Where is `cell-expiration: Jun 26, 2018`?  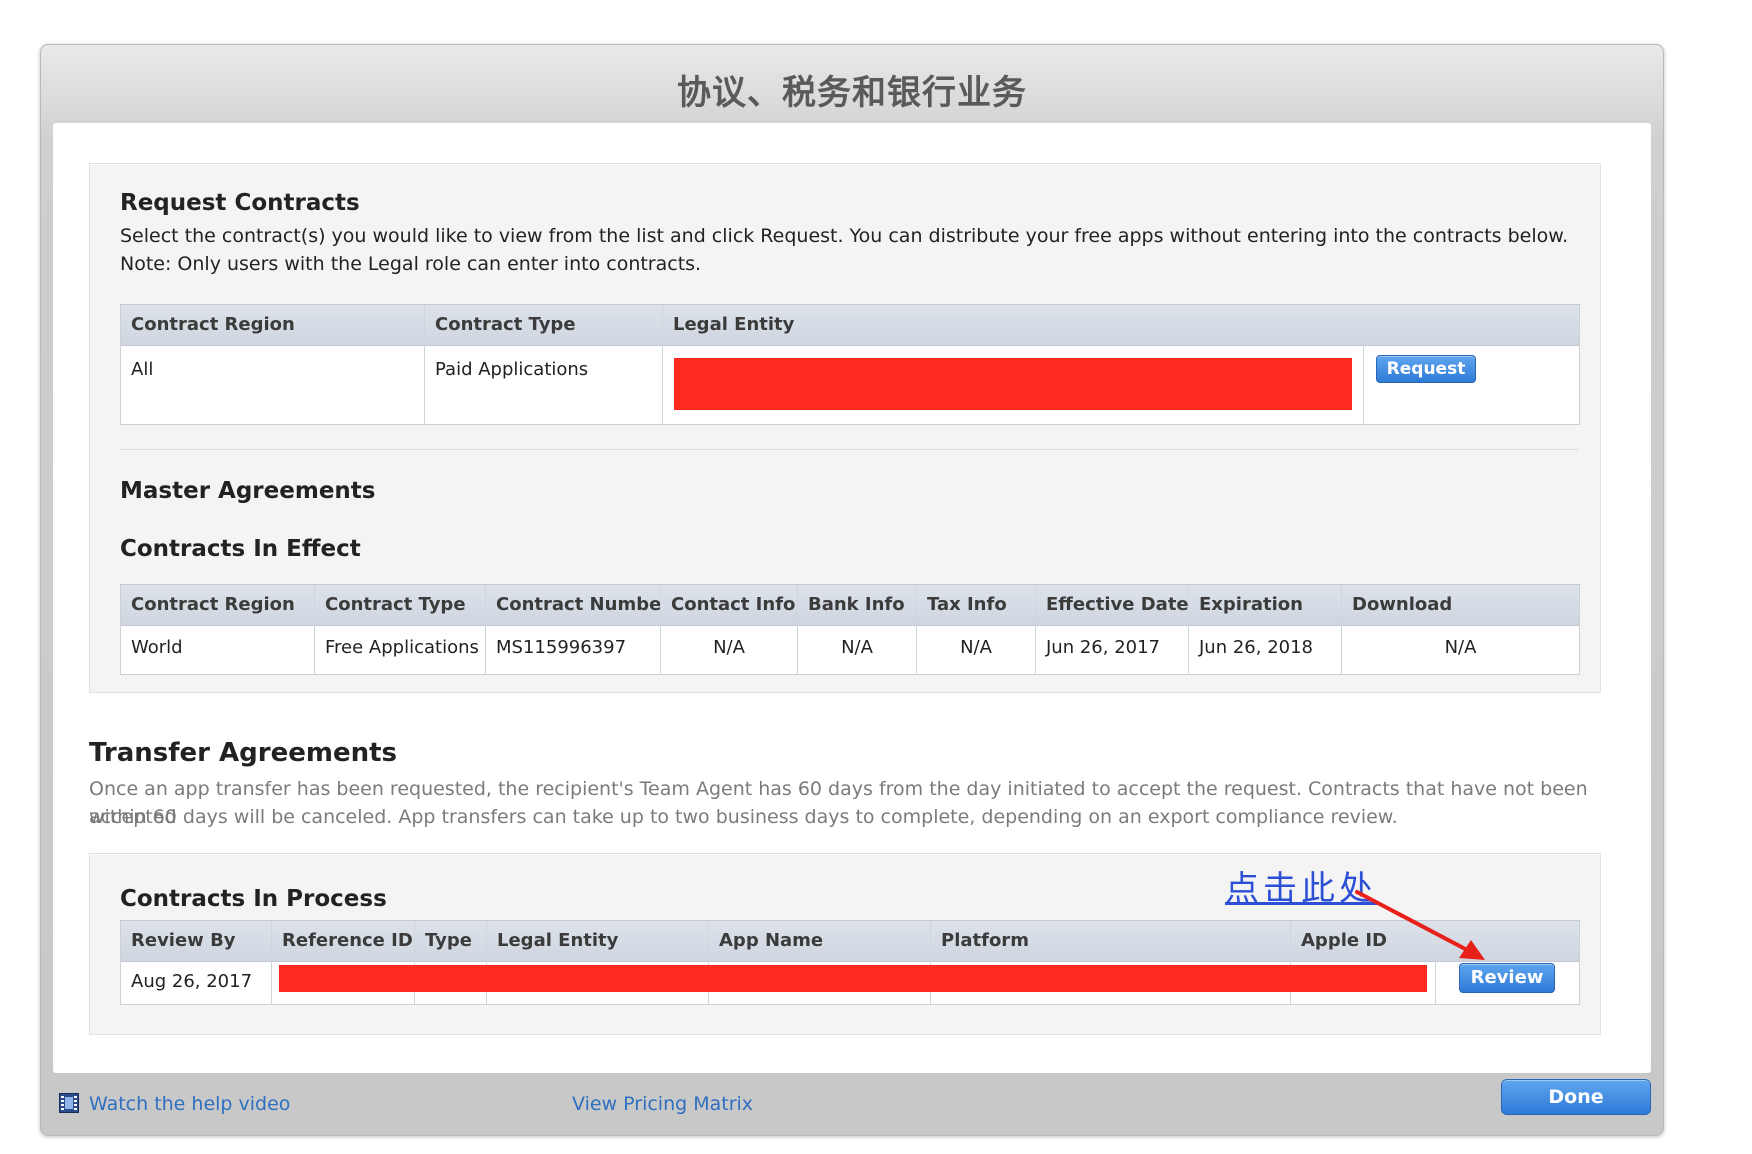 cell-expiration: Jun 26, 2018 is located at coordinates (1265, 649).